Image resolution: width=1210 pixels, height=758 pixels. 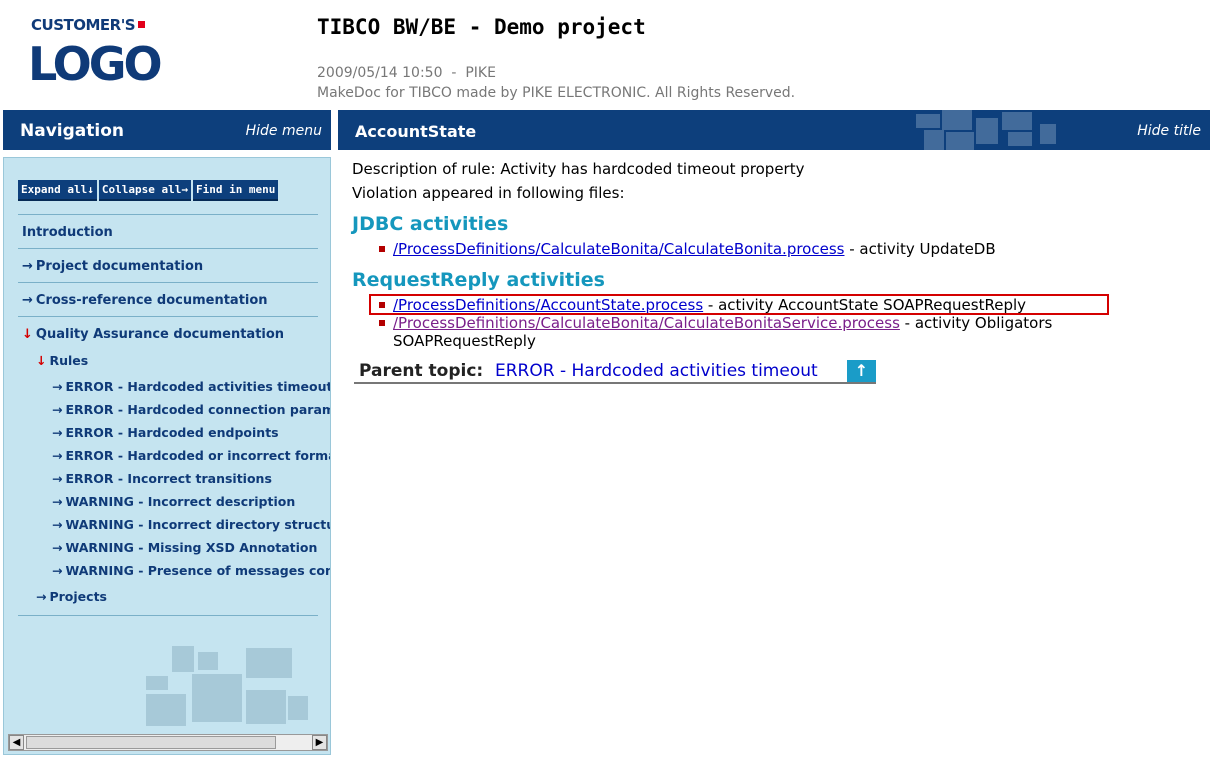 What do you see at coordinates (548, 305) in the screenshot?
I see `accountstate-process-link: /ProcessDefinitions/AccountState.process` at bounding box center [548, 305].